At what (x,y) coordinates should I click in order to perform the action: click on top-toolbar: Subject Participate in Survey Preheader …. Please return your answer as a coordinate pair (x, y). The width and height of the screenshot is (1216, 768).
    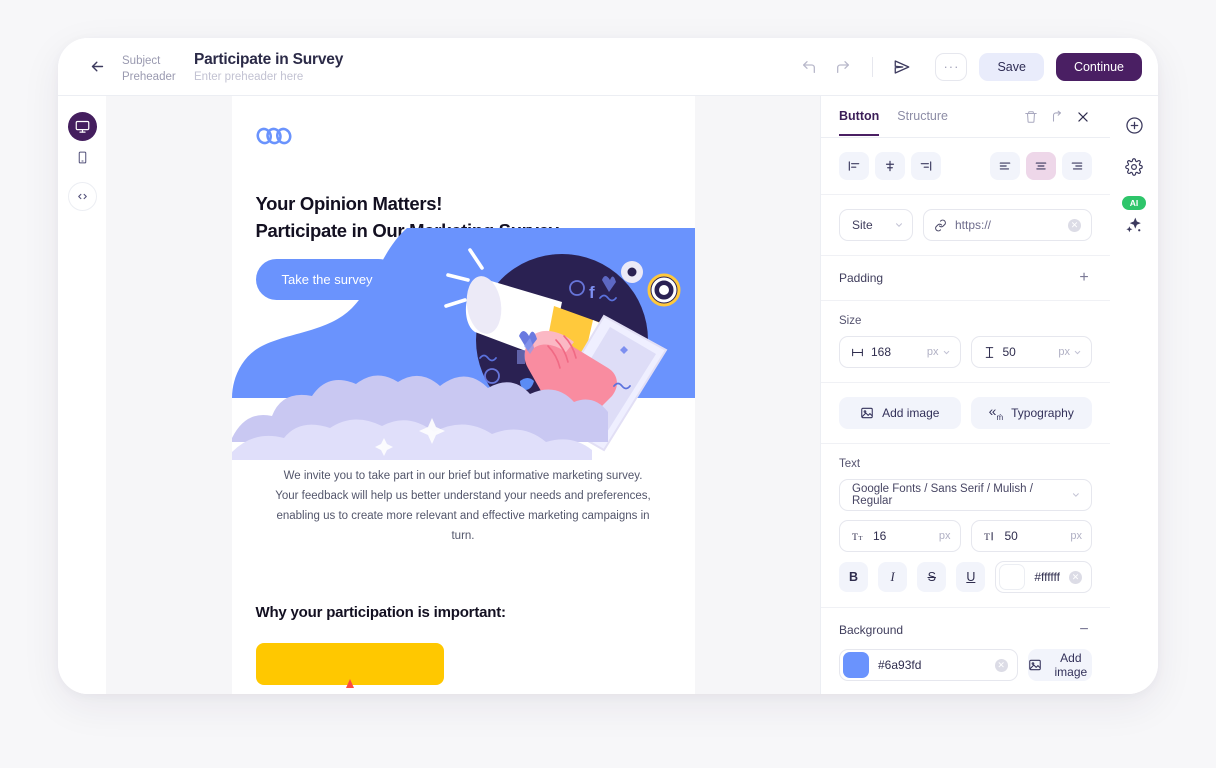
    Looking at the image, I should click on (608, 67).